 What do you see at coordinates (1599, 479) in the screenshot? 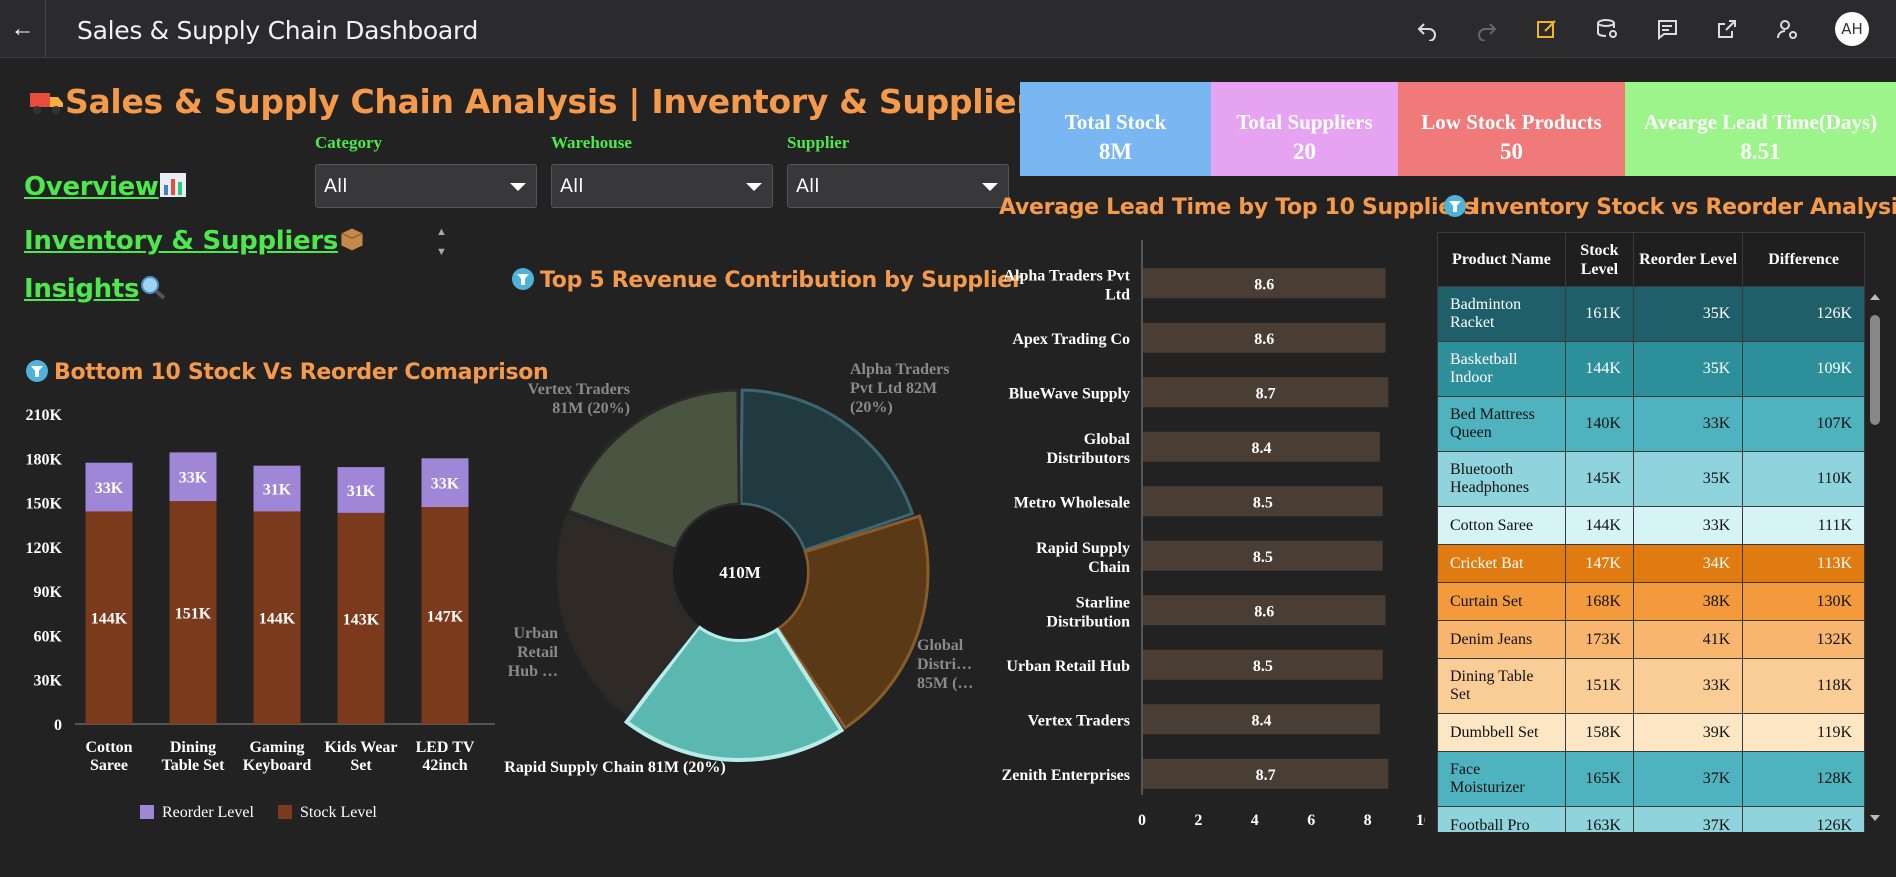
I see `table-cell: 145K` at bounding box center [1599, 479].